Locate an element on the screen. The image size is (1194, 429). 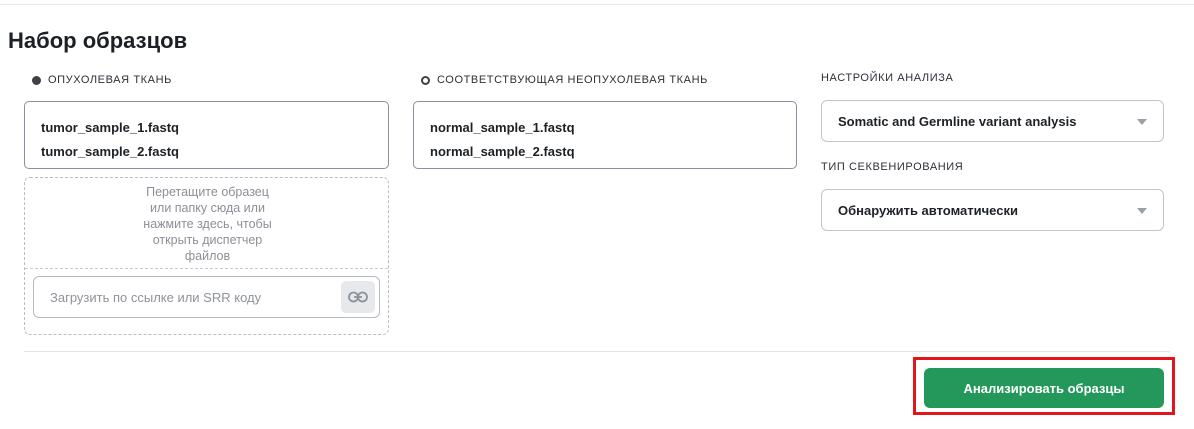
tumor-label-text: ОПУХОЛЕВАЯ ТКАНЬ is located at coordinates (110, 80).